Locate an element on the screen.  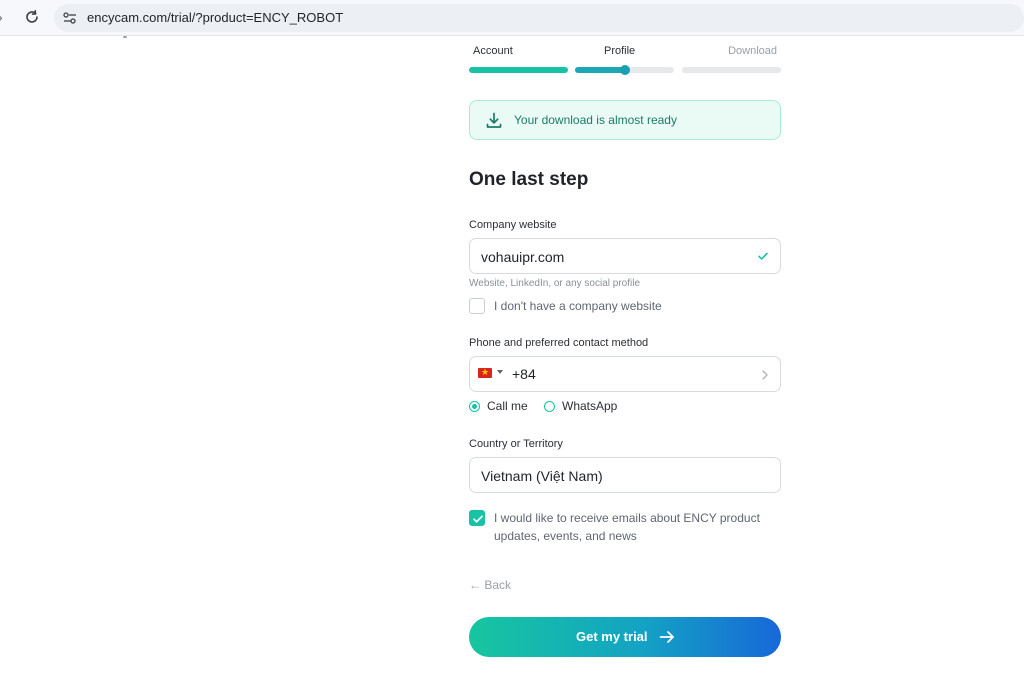
arrow-right-icon is located at coordinates (666, 637).